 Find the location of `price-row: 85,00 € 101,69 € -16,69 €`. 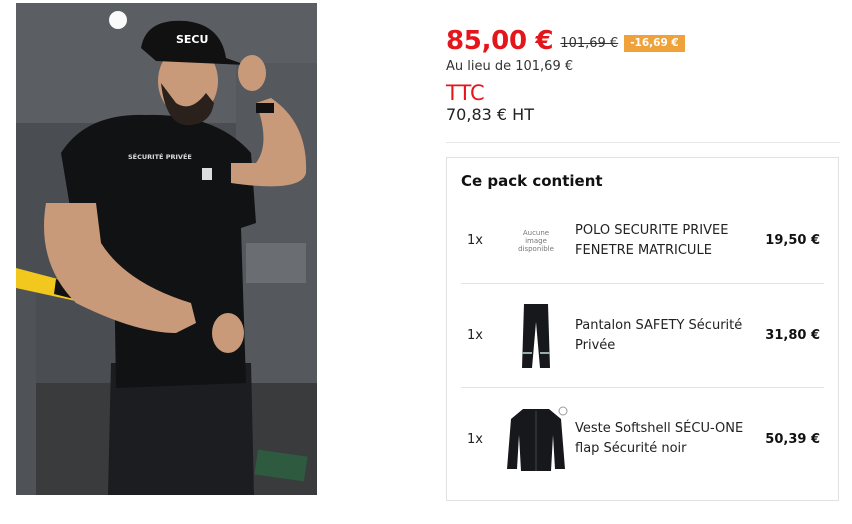

price-row: 85,00 € 101,69 € -16,69 € is located at coordinates (643, 41).